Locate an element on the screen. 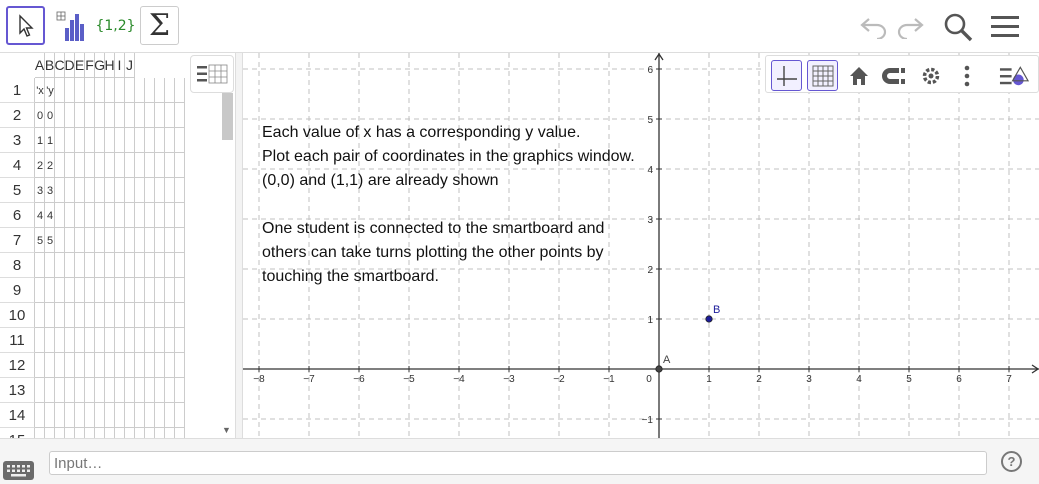 This screenshot has height=484, width=1039. home-icon is located at coordinates (858, 75).